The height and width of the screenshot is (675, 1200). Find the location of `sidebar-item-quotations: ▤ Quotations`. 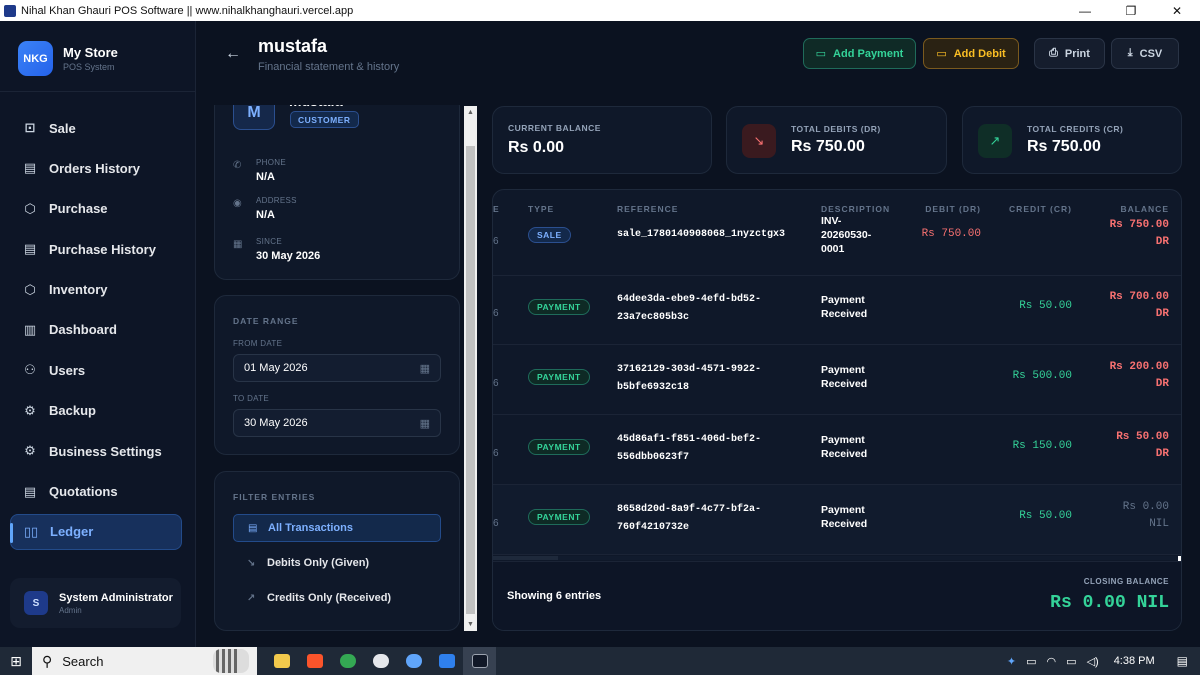

sidebar-item-quotations: ▤ Quotations is located at coordinates (96, 492).